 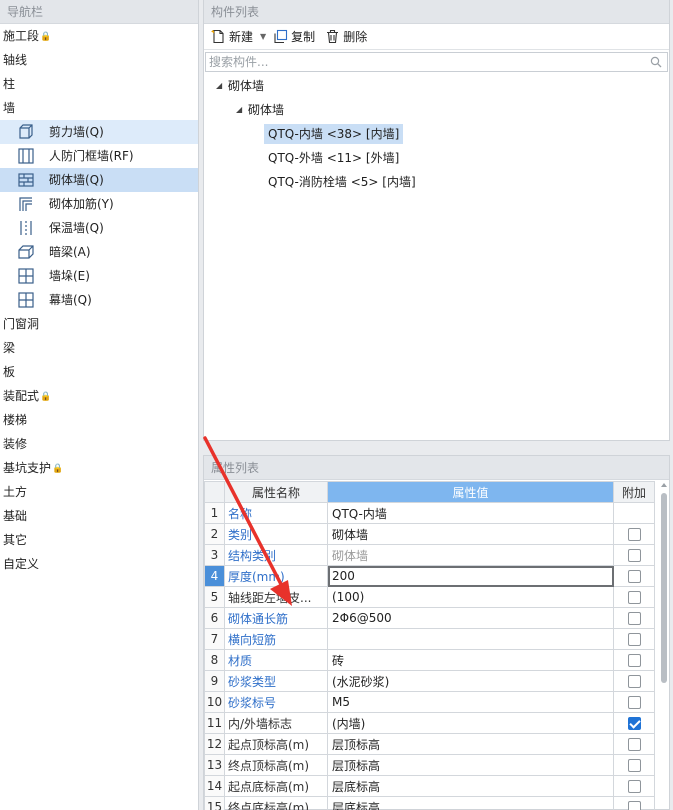 I want to click on property-extra-header: 附加, so click(x=634, y=492).